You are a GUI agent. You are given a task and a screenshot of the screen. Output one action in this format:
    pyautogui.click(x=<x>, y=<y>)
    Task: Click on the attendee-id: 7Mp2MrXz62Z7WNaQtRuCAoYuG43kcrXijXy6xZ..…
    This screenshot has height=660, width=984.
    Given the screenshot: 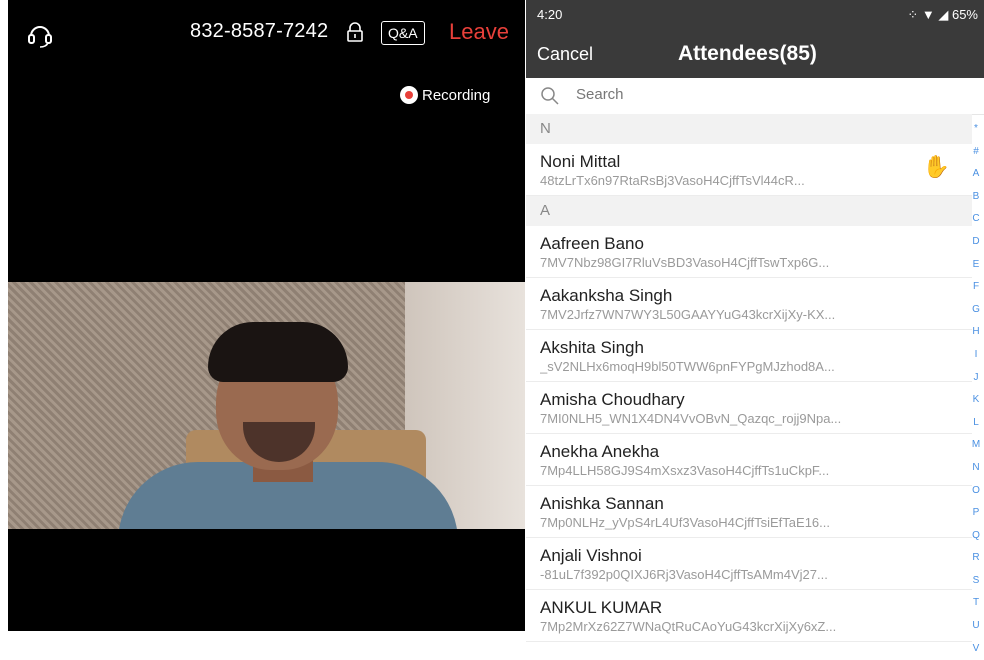 What is the action you would take?
    pyautogui.click(x=688, y=626)
    